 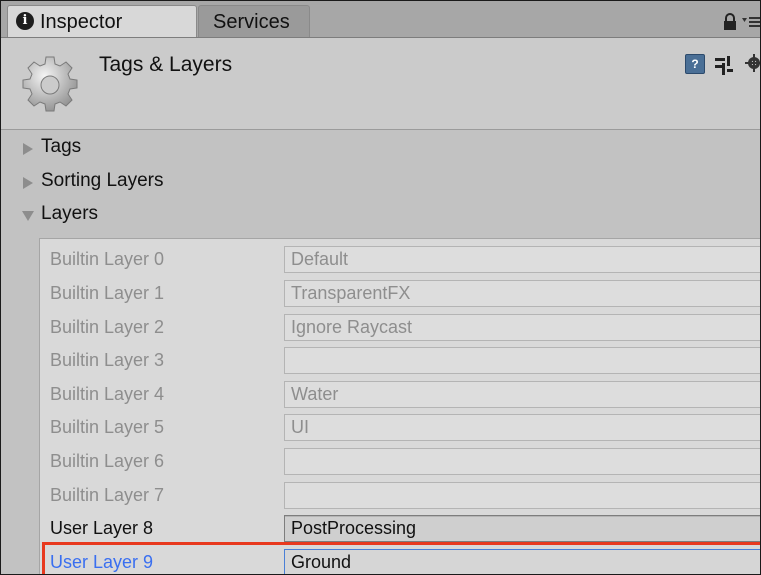 I want to click on tab-inspector: i Inspector, so click(x=102, y=21).